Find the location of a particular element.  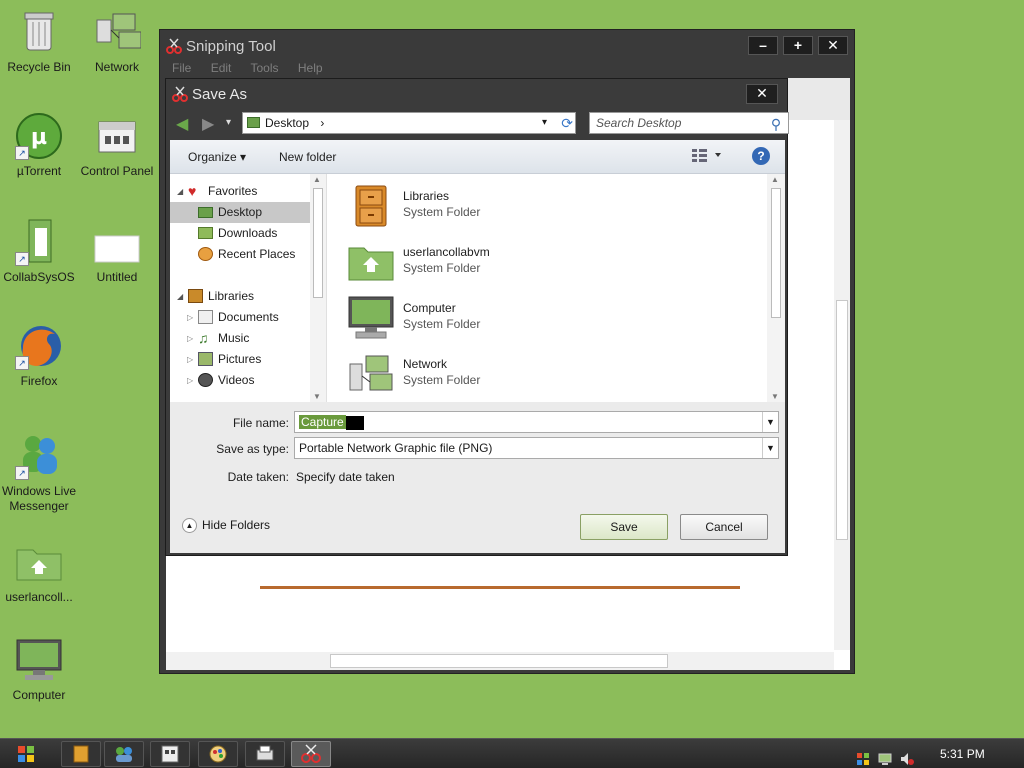

address-row: ◀ ▶ ▾ Desktop › ▾ ⟳ Search Desktop ⚲ is located at coordinates (480, 123).